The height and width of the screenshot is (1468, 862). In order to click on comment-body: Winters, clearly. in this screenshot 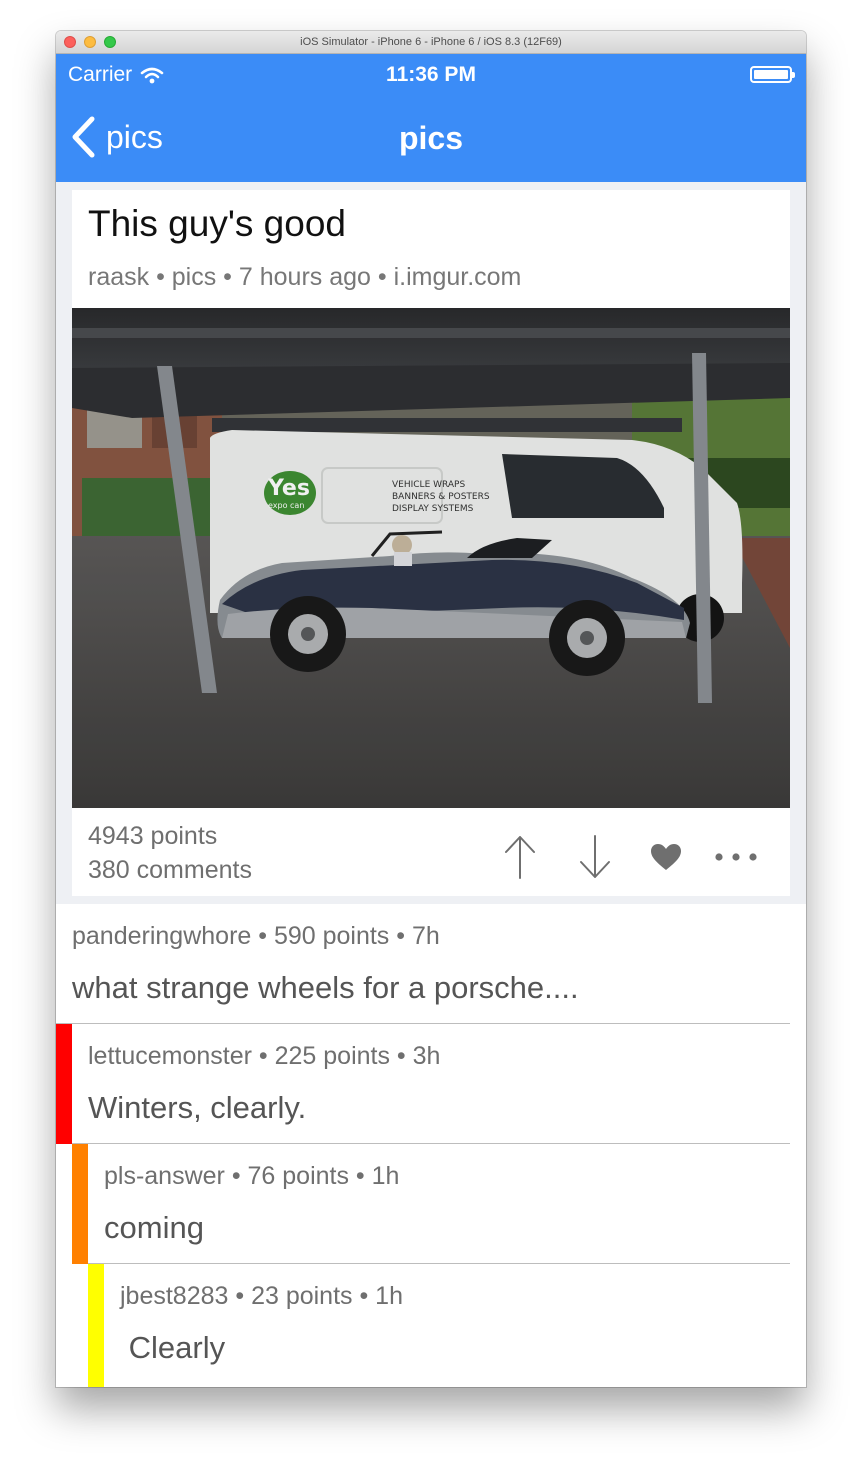, I will do `click(197, 1107)`.